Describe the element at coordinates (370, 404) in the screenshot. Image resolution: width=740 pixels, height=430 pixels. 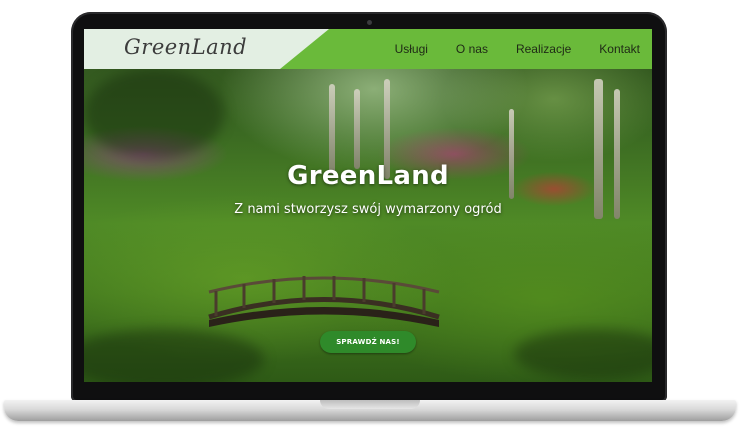
I see `laptop-base-notch` at that location.